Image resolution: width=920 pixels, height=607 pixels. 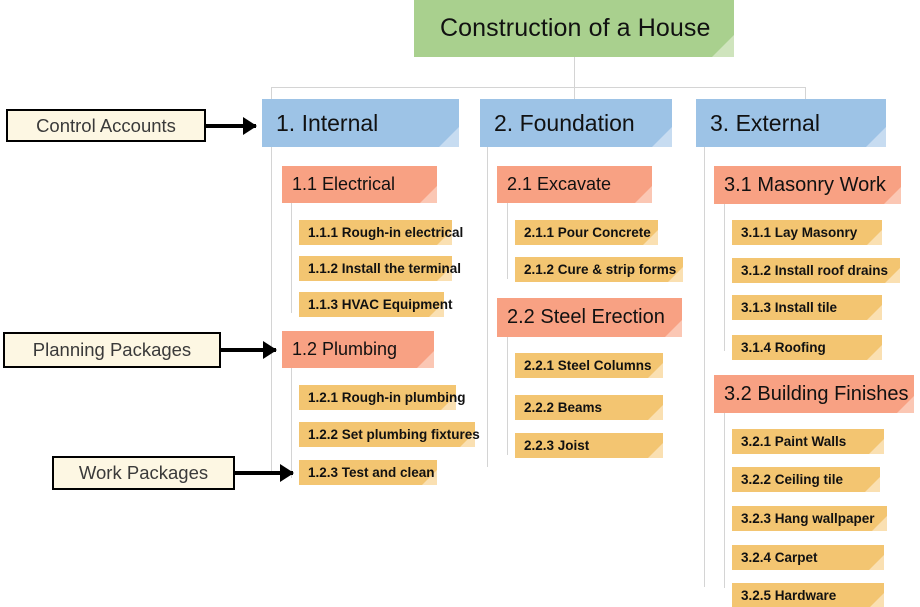 I want to click on work-package-node-3-1-1: 3.1.1 Lay Masonry, so click(x=807, y=232).